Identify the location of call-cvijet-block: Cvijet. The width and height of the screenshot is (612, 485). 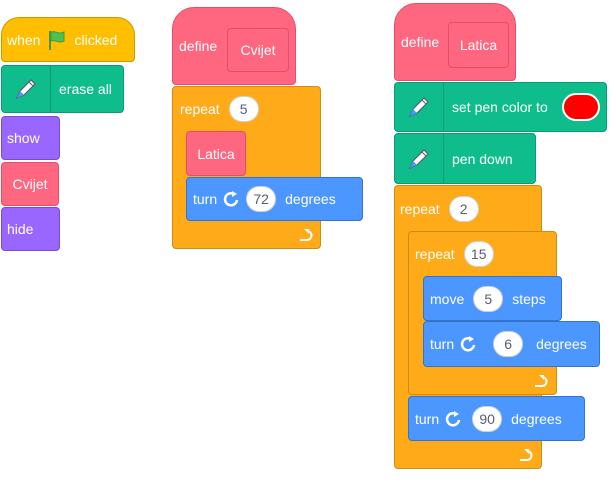
(30, 184).